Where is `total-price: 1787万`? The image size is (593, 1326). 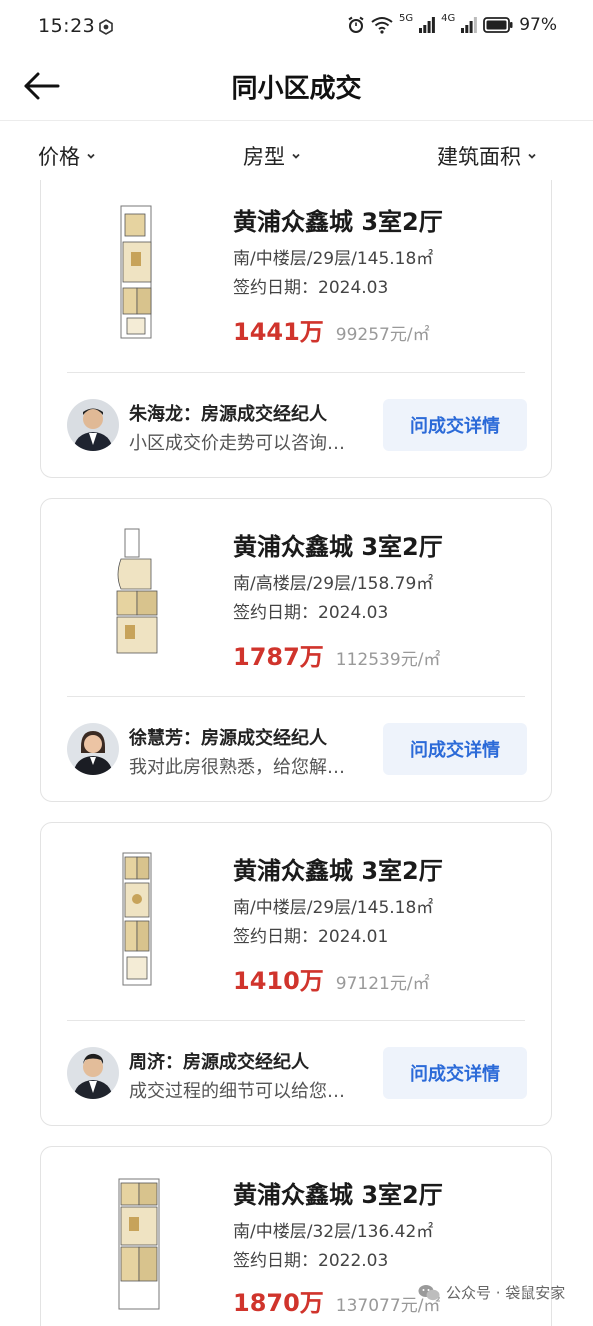
total-price: 1787万 is located at coordinates (278, 657).